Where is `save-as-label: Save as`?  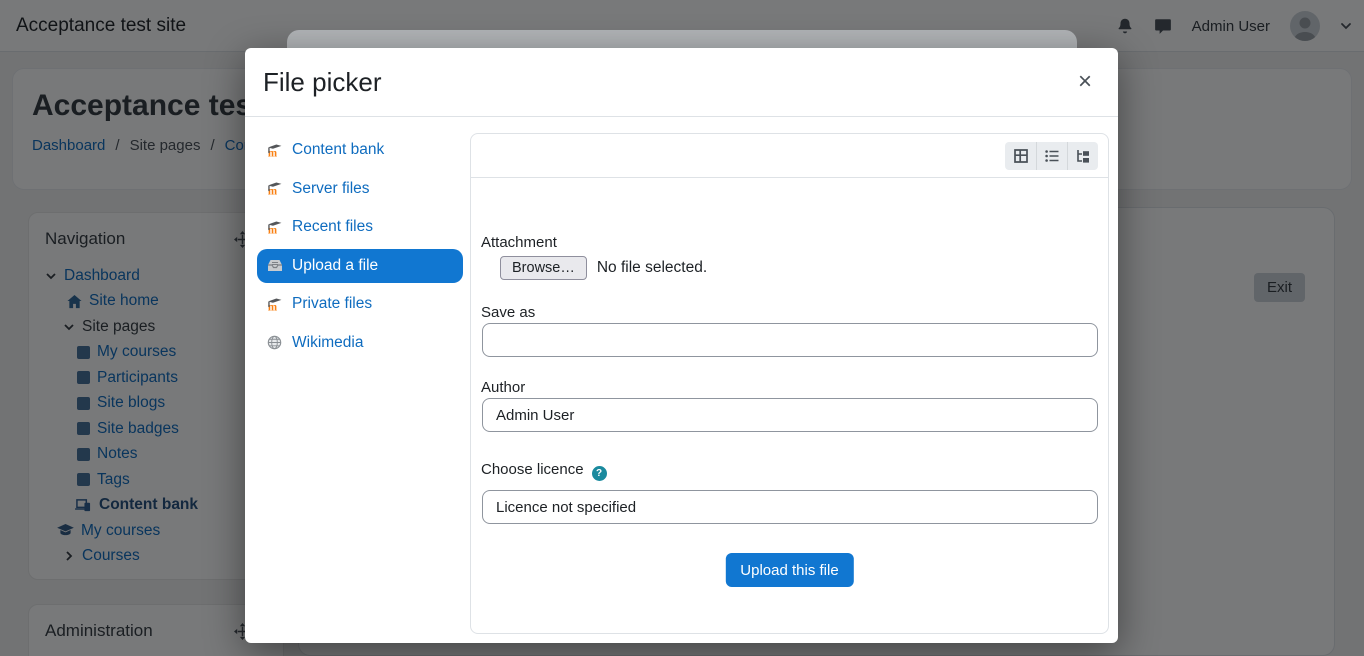 save-as-label: Save as is located at coordinates (508, 312).